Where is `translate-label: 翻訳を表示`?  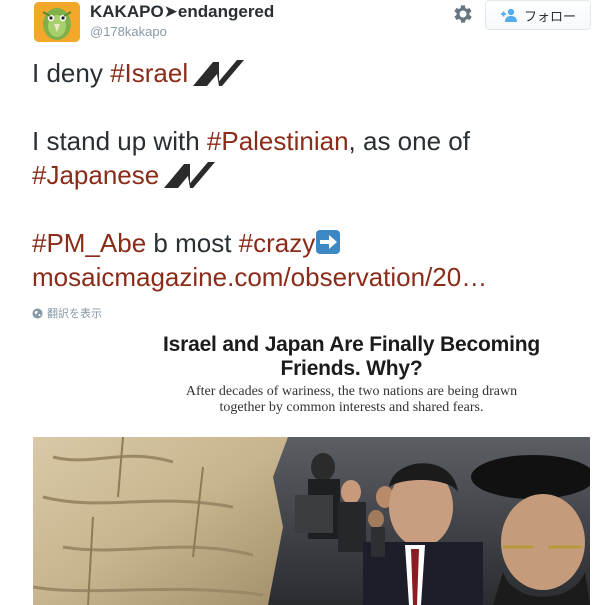 translate-label: 翻訳を表示 is located at coordinates (74, 314).